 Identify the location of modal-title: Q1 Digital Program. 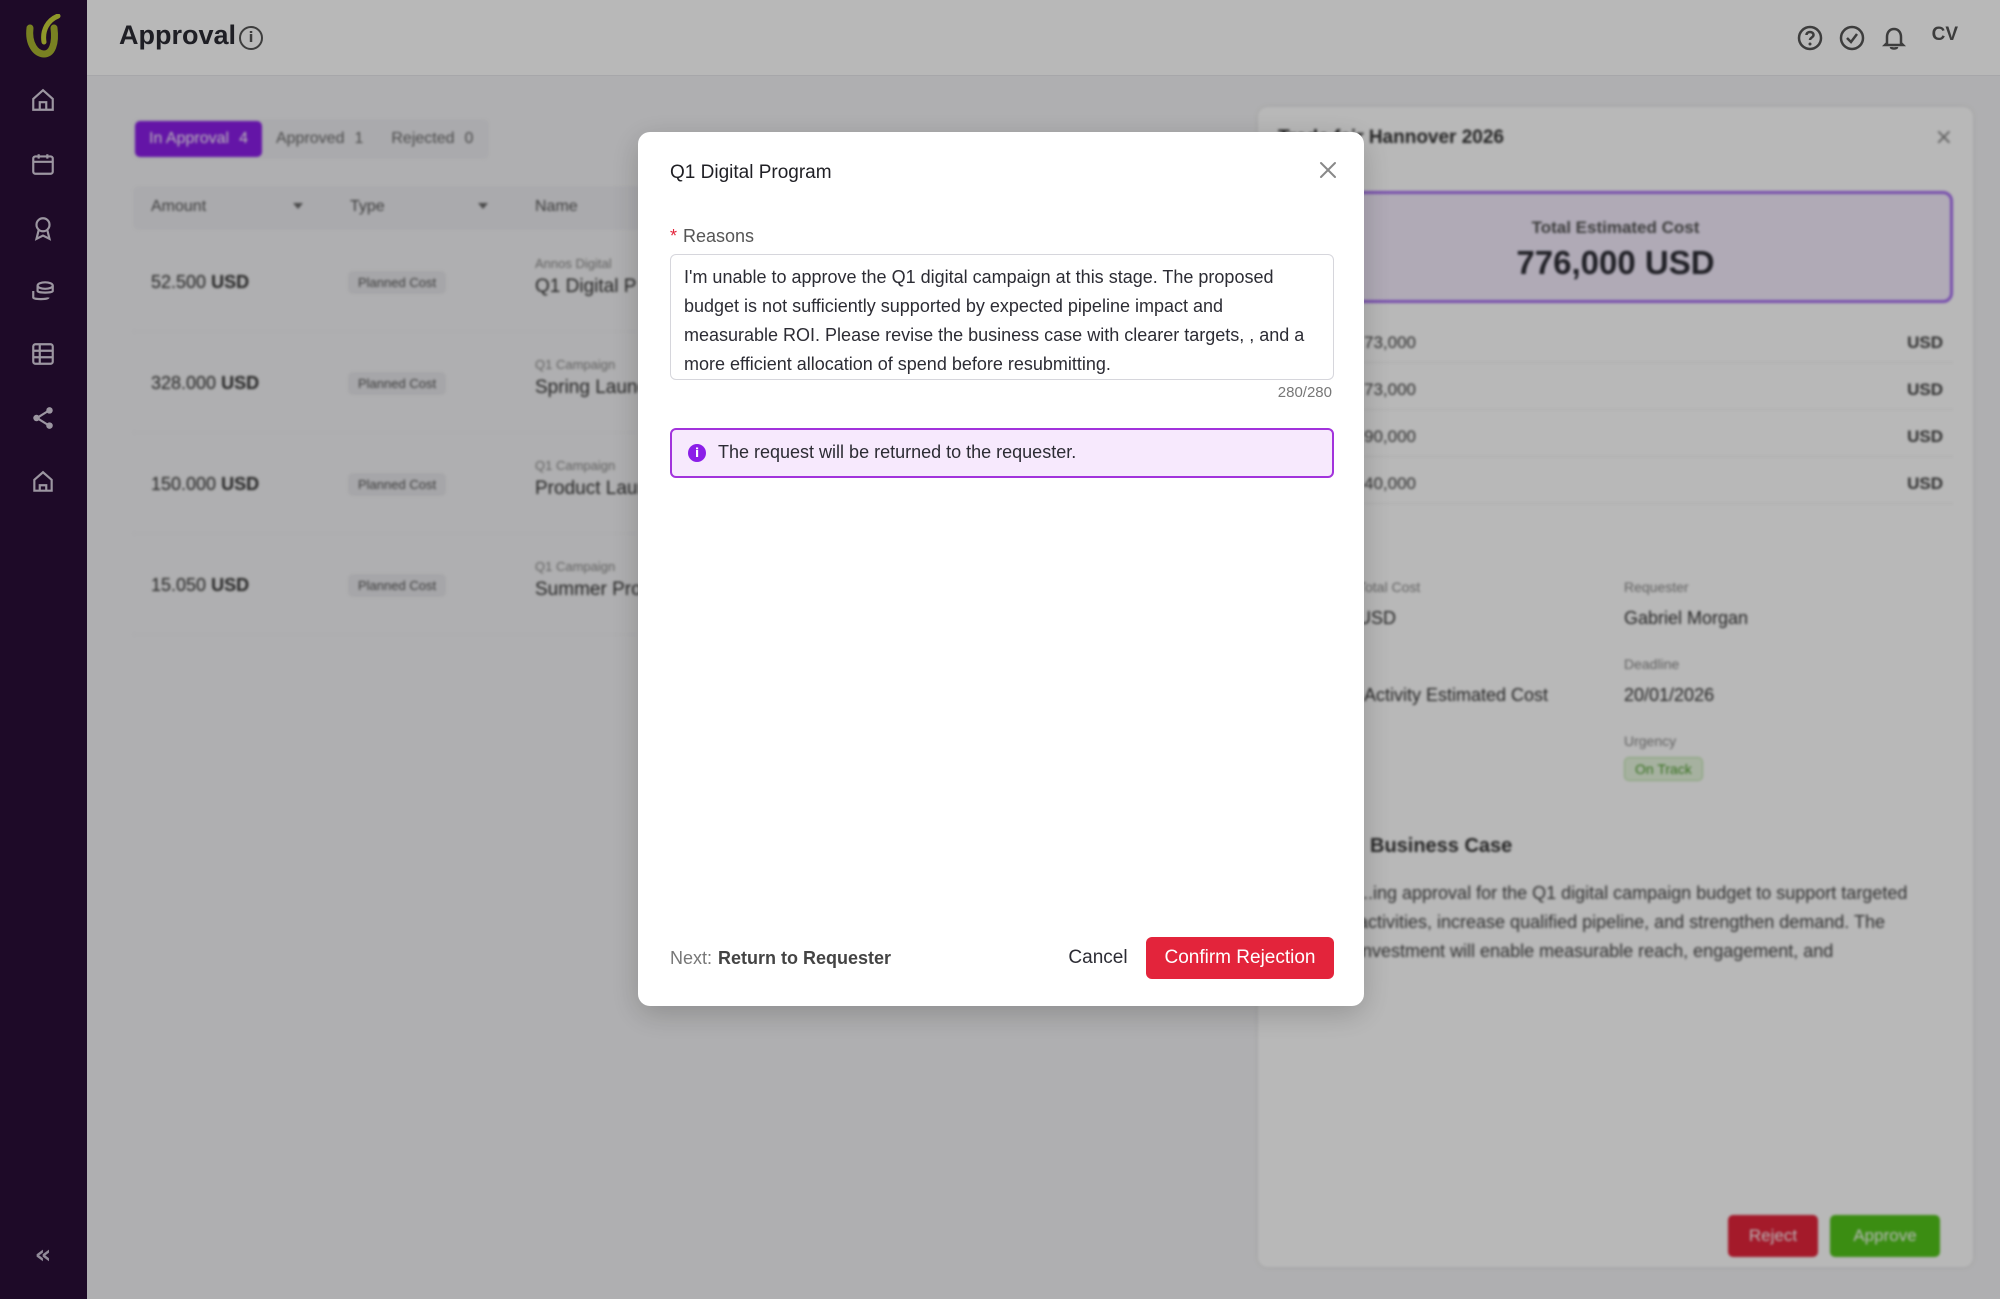
(751, 172).